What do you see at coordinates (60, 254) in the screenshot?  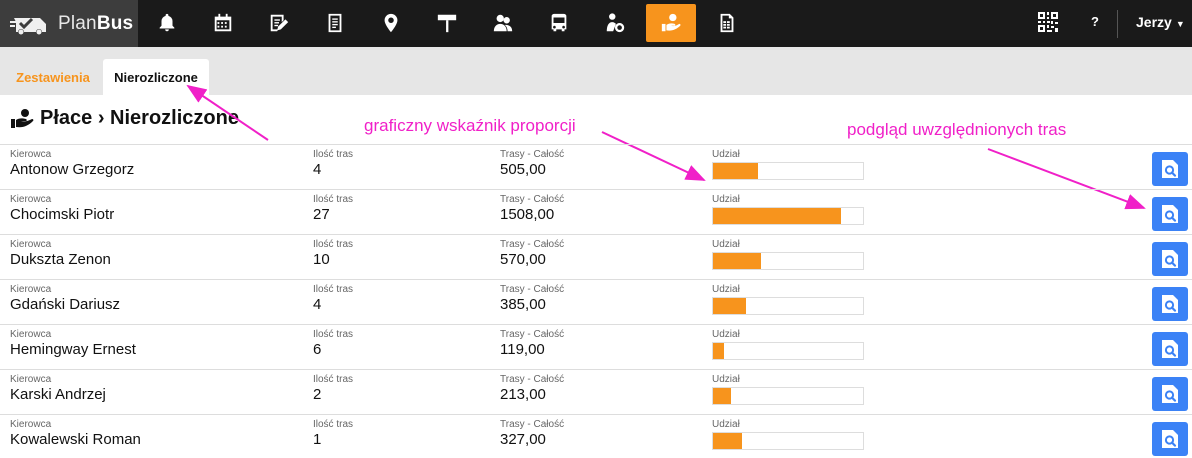 I see `driver-cell: Kierowca Dukszta Zenon` at bounding box center [60, 254].